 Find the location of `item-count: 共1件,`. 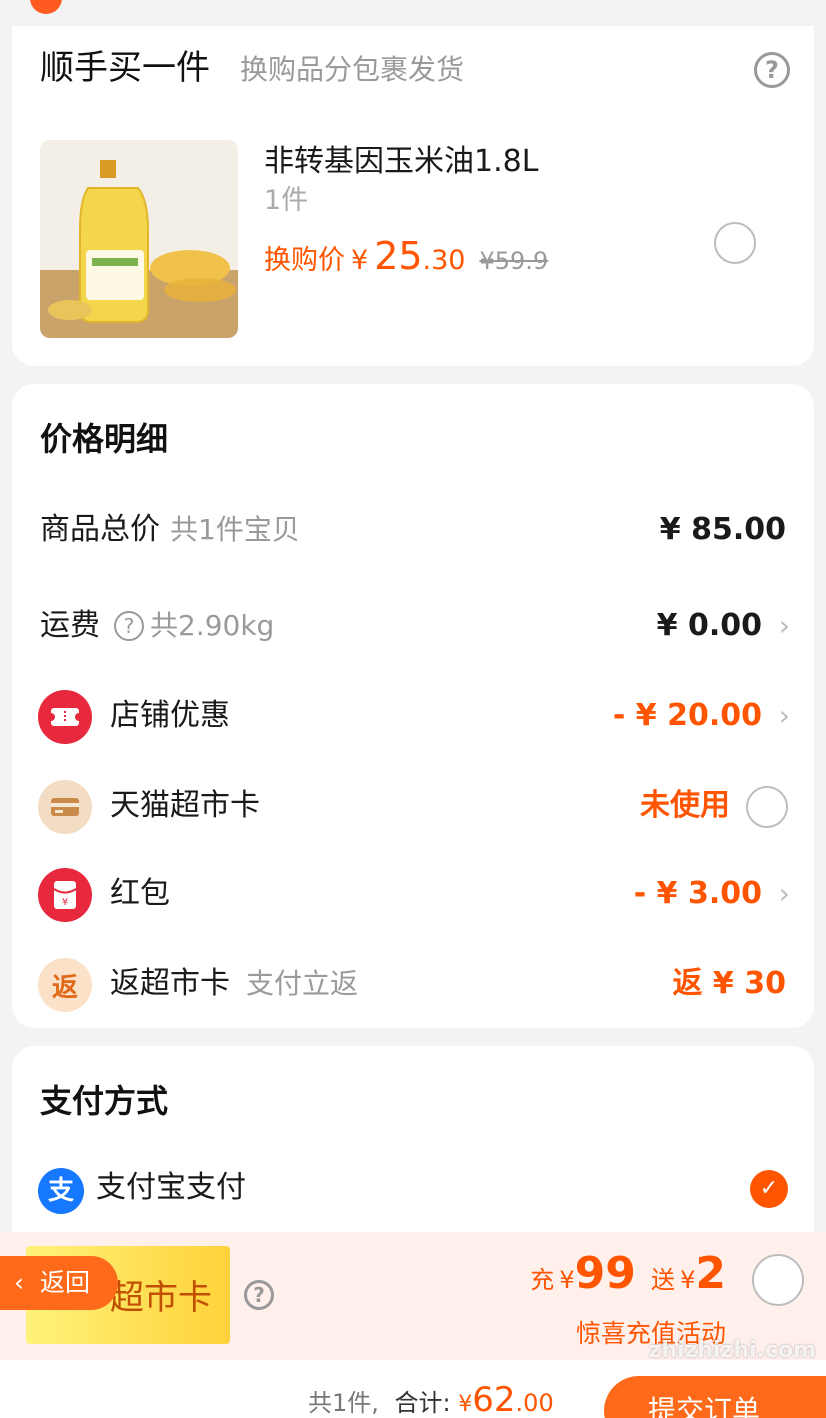

item-count: 共1件, is located at coordinates (343, 1403).